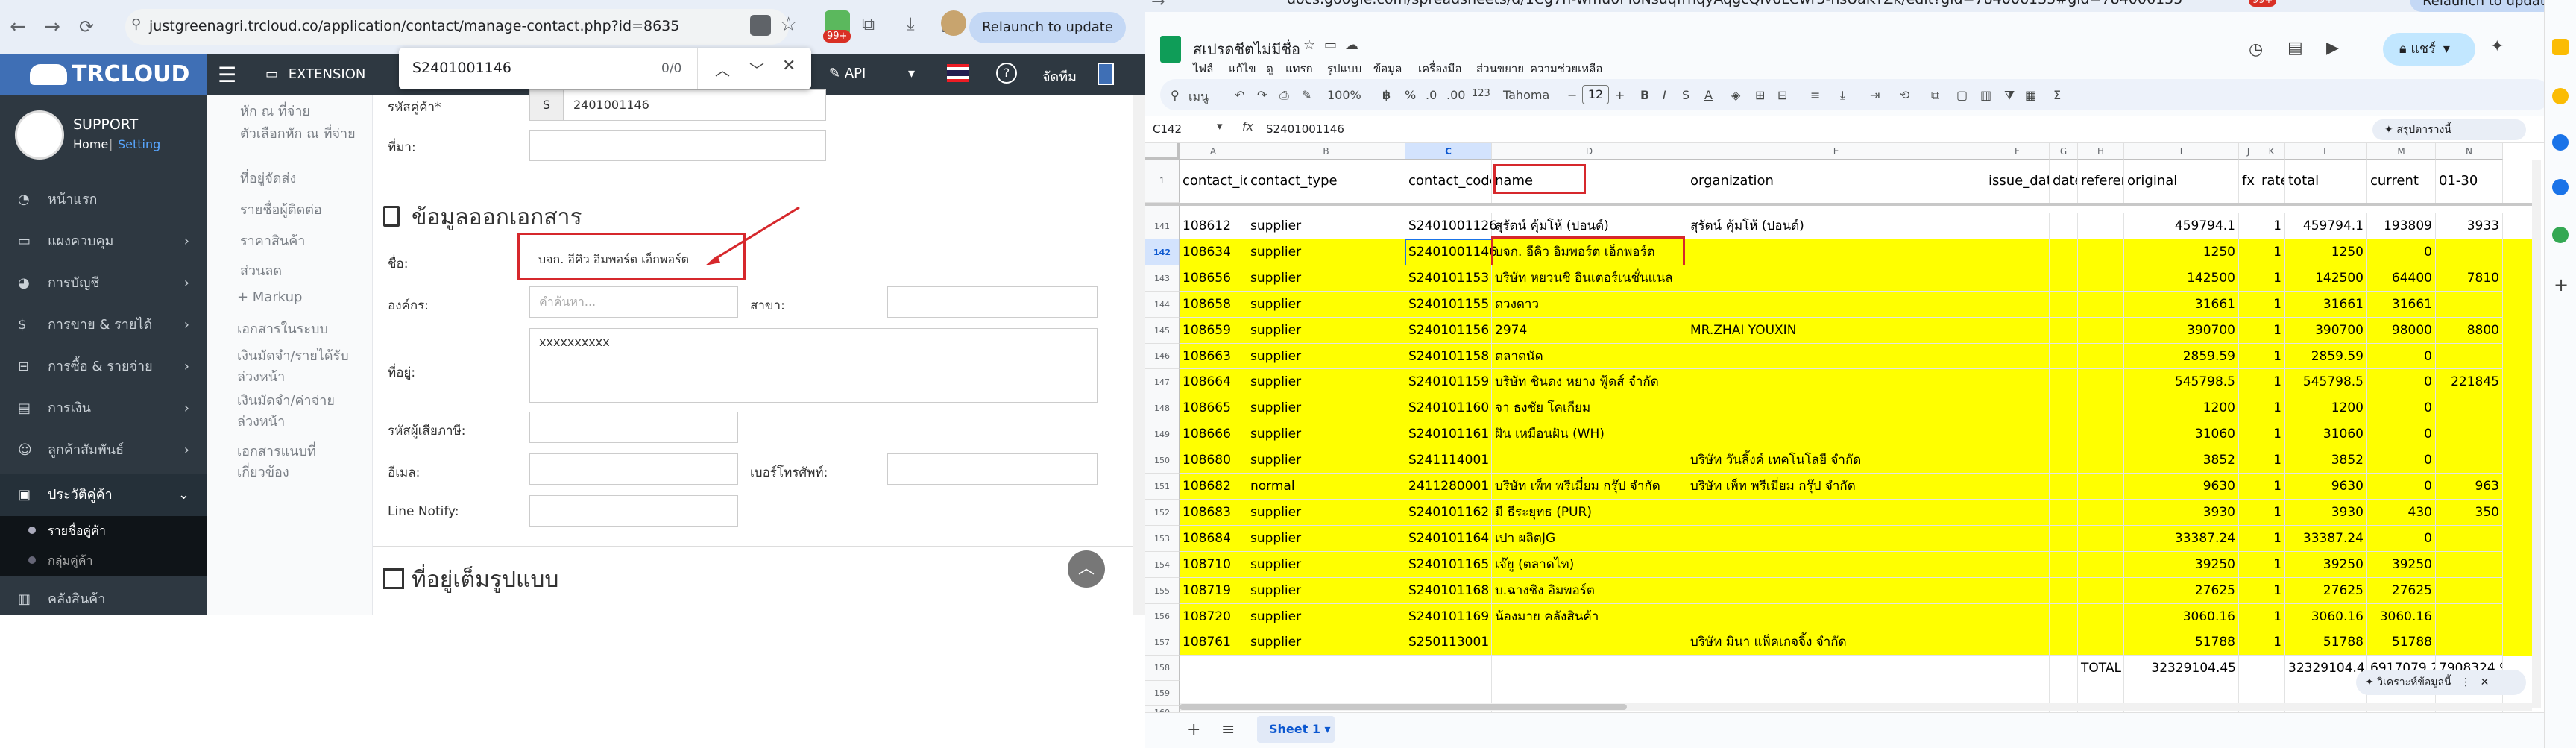 This screenshot has height=748, width=2576. What do you see at coordinates (2536, 434) in the screenshot?
I see `grid-scrollbar` at bounding box center [2536, 434].